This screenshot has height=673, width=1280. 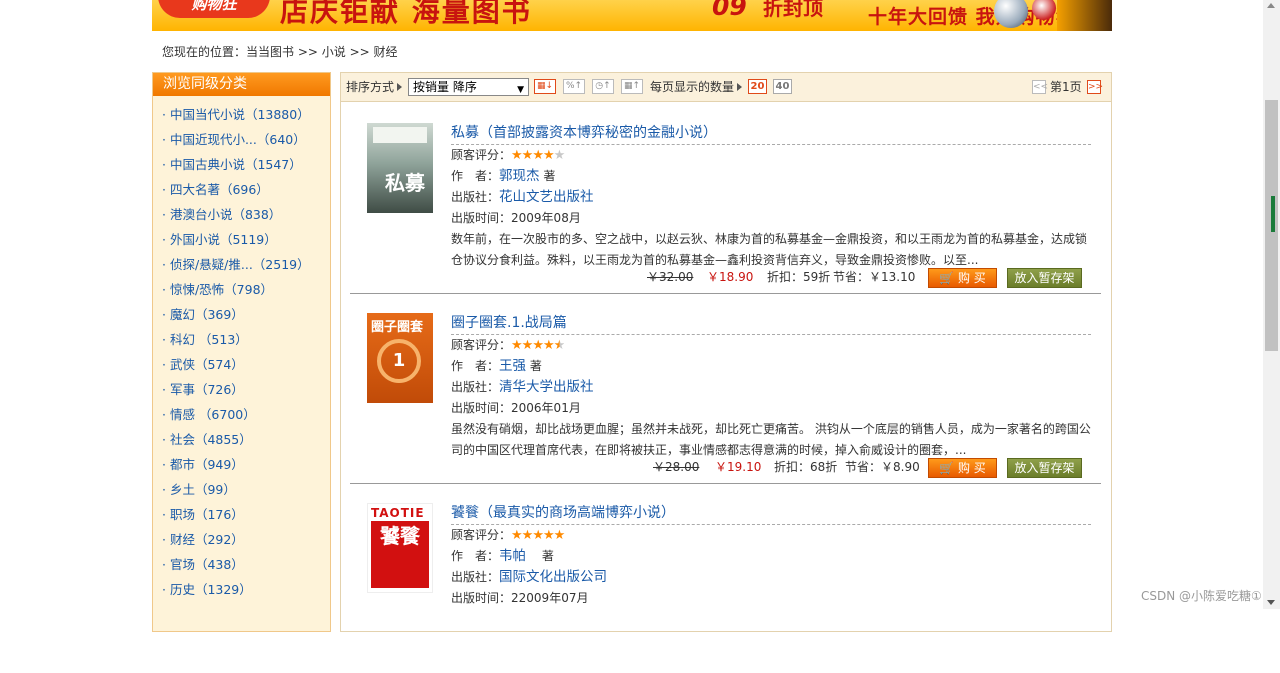 What do you see at coordinates (204, 52) in the screenshot?
I see `breadcrumb-prefix: 您现在的位置：` at bounding box center [204, 52].